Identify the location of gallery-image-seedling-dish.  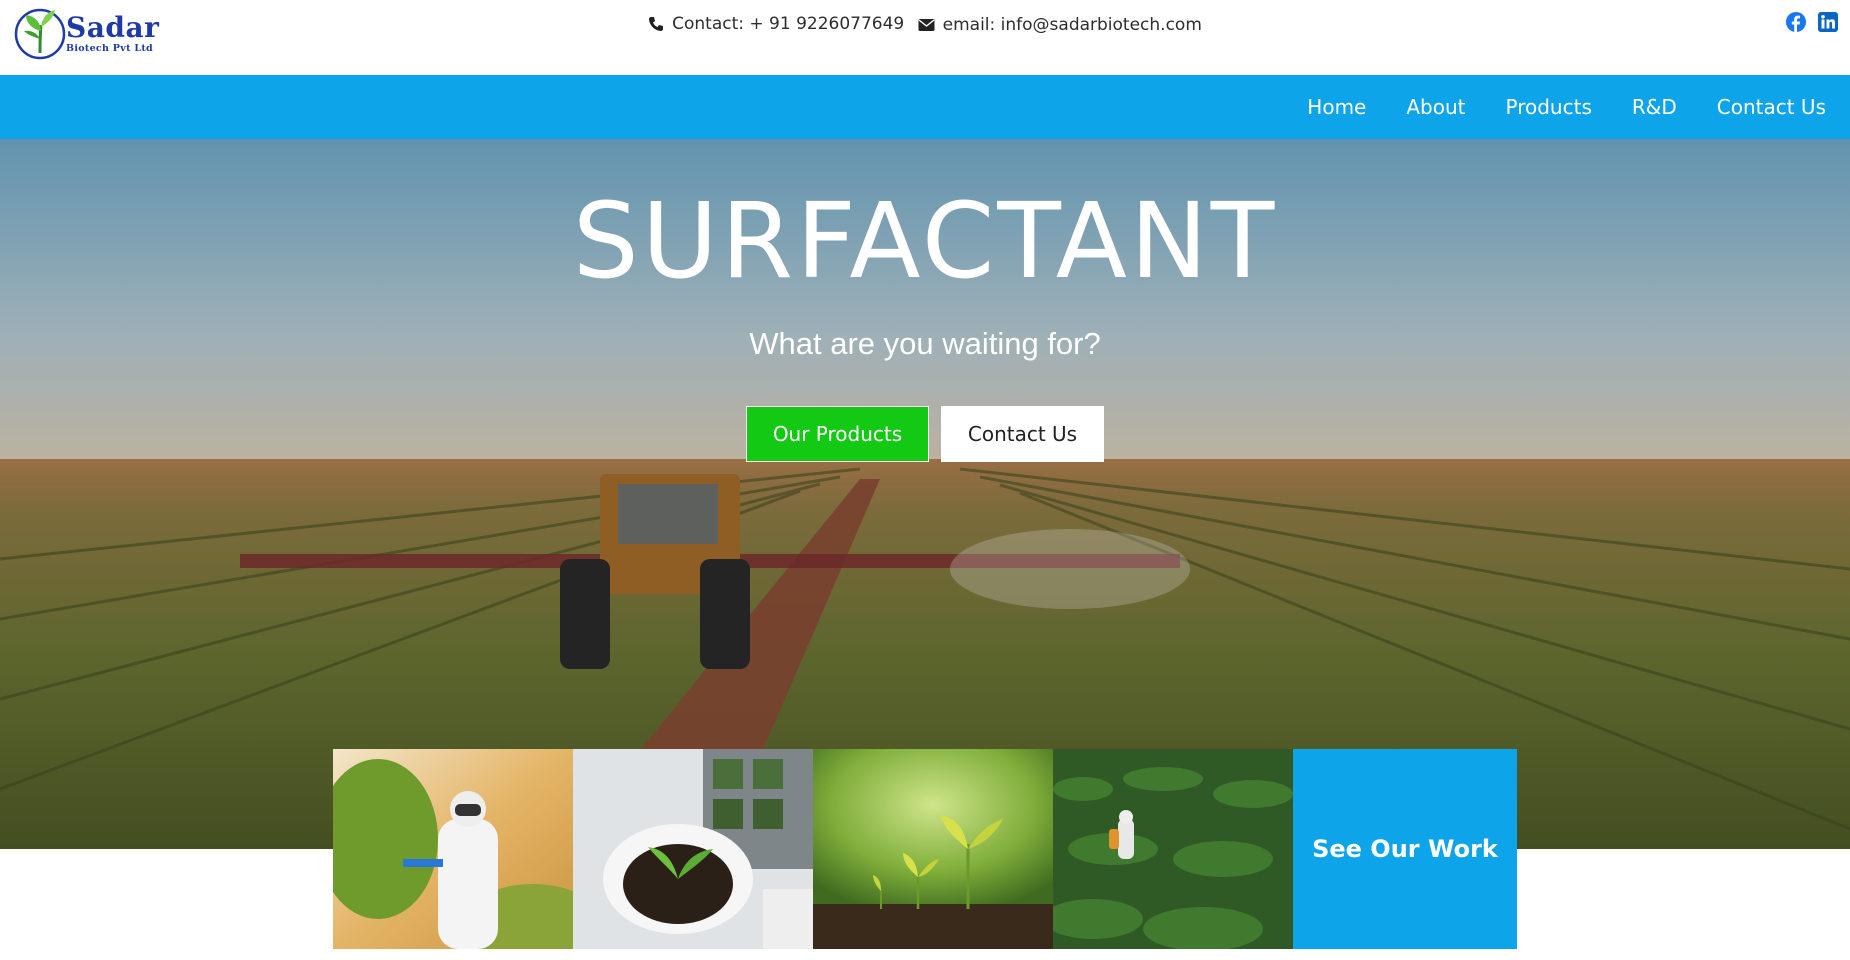
(693, 849).